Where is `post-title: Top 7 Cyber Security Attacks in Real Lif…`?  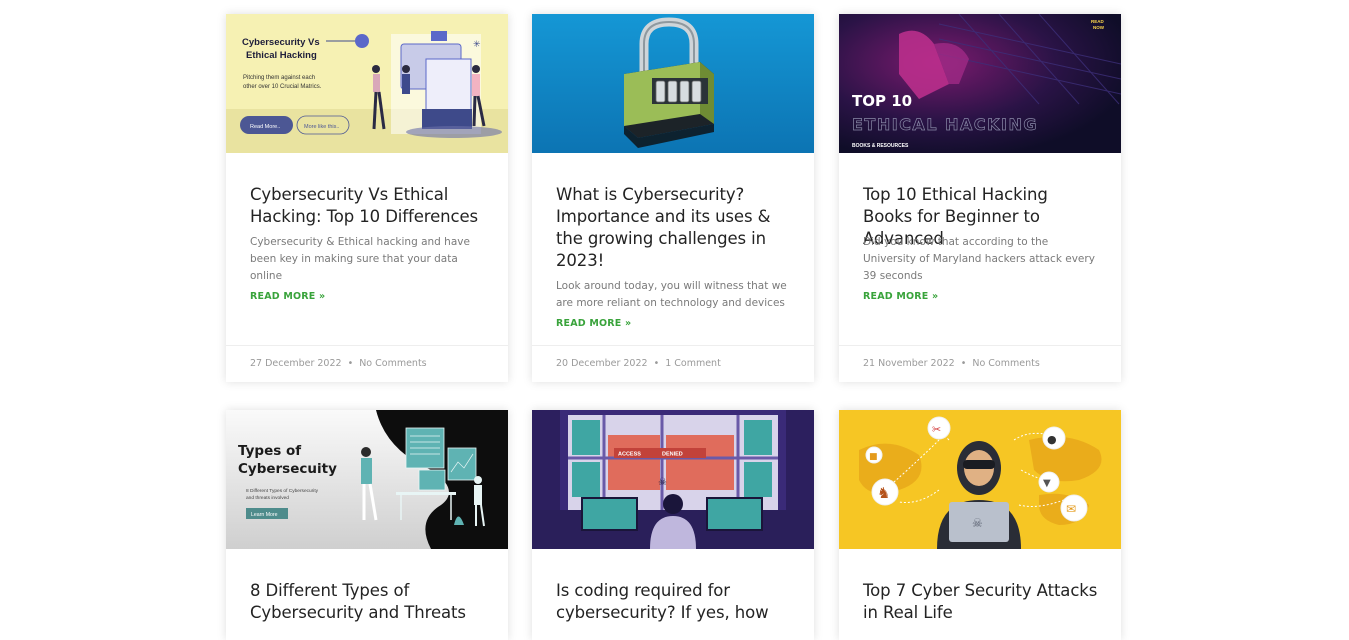
post-title: Top 7 Cyber Security Attacks in Real Lif… is located at coordinates (980, 602).